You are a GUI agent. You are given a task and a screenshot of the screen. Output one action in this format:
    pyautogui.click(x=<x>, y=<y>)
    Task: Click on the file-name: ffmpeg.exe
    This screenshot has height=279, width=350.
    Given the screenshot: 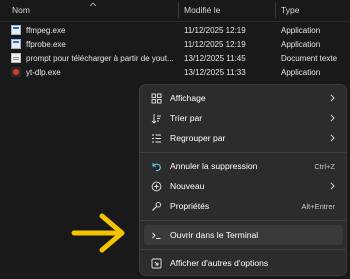 What is the action you would take?
    pyautogui.click(x=46, y=30)
    